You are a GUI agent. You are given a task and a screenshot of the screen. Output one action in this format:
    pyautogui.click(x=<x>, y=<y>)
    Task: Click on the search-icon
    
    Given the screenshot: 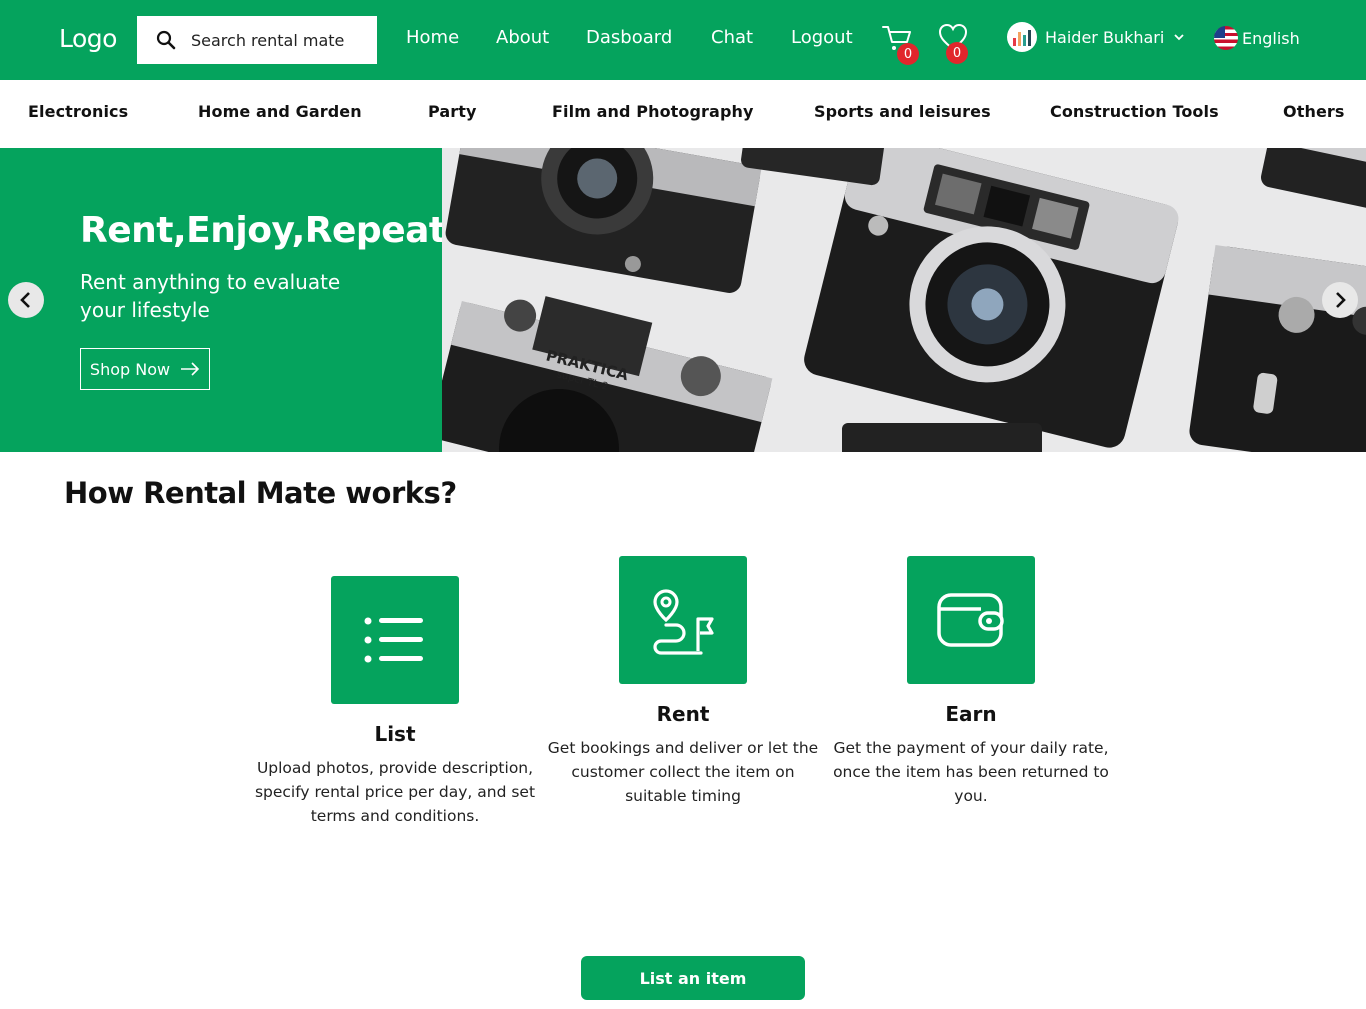 What is the action you would take?
    pyautogui.click(x=166, y=40)
    